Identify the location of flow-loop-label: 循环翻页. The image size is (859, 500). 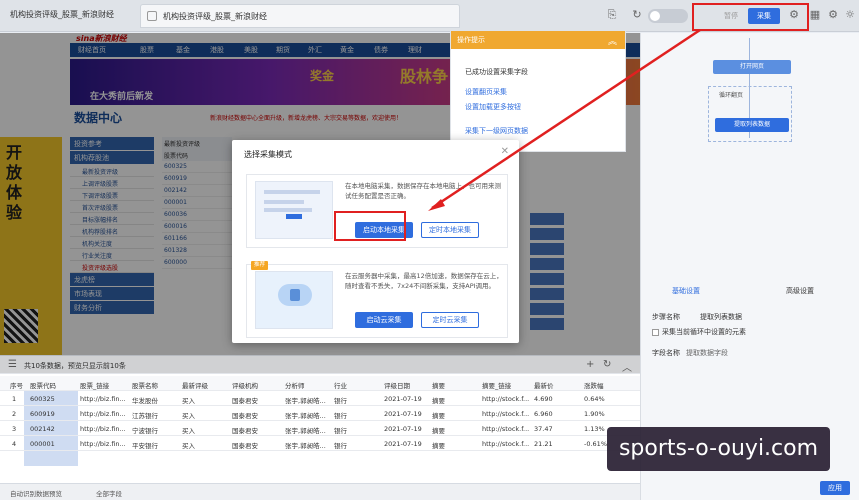
(731, 95).